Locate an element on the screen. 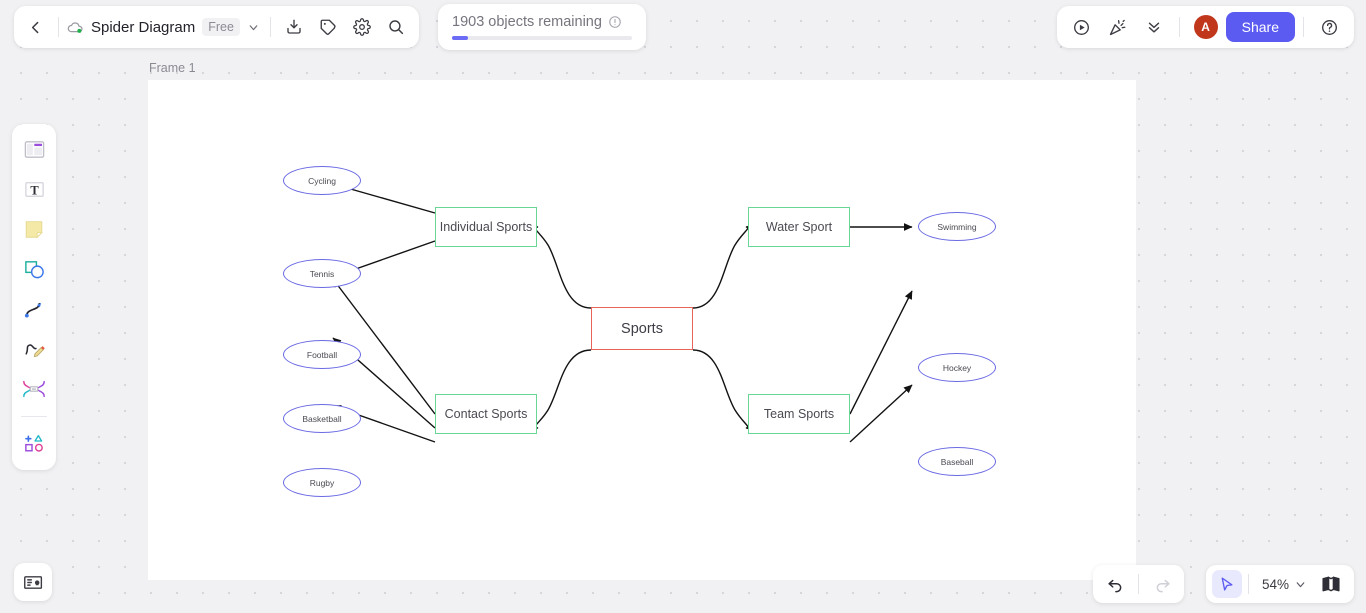 This screenshot has width=1366, height=613. diagram-node-football: Football is located at coordinates (322, 354).